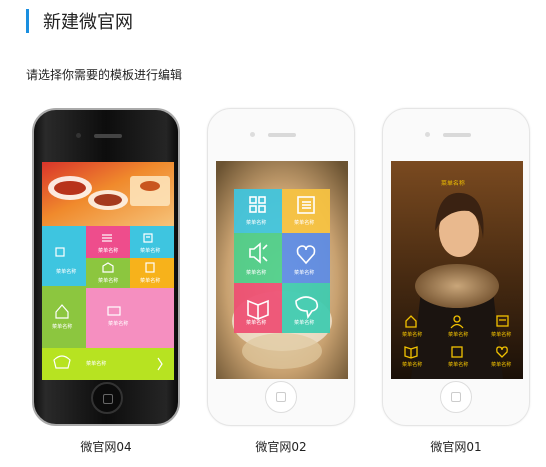  I want to click on template-preview-01: 菜单名称 菜单名称 菜单名称 菜单名称 菜单名称 菜单名称 菜单名称, so click(457, 270).